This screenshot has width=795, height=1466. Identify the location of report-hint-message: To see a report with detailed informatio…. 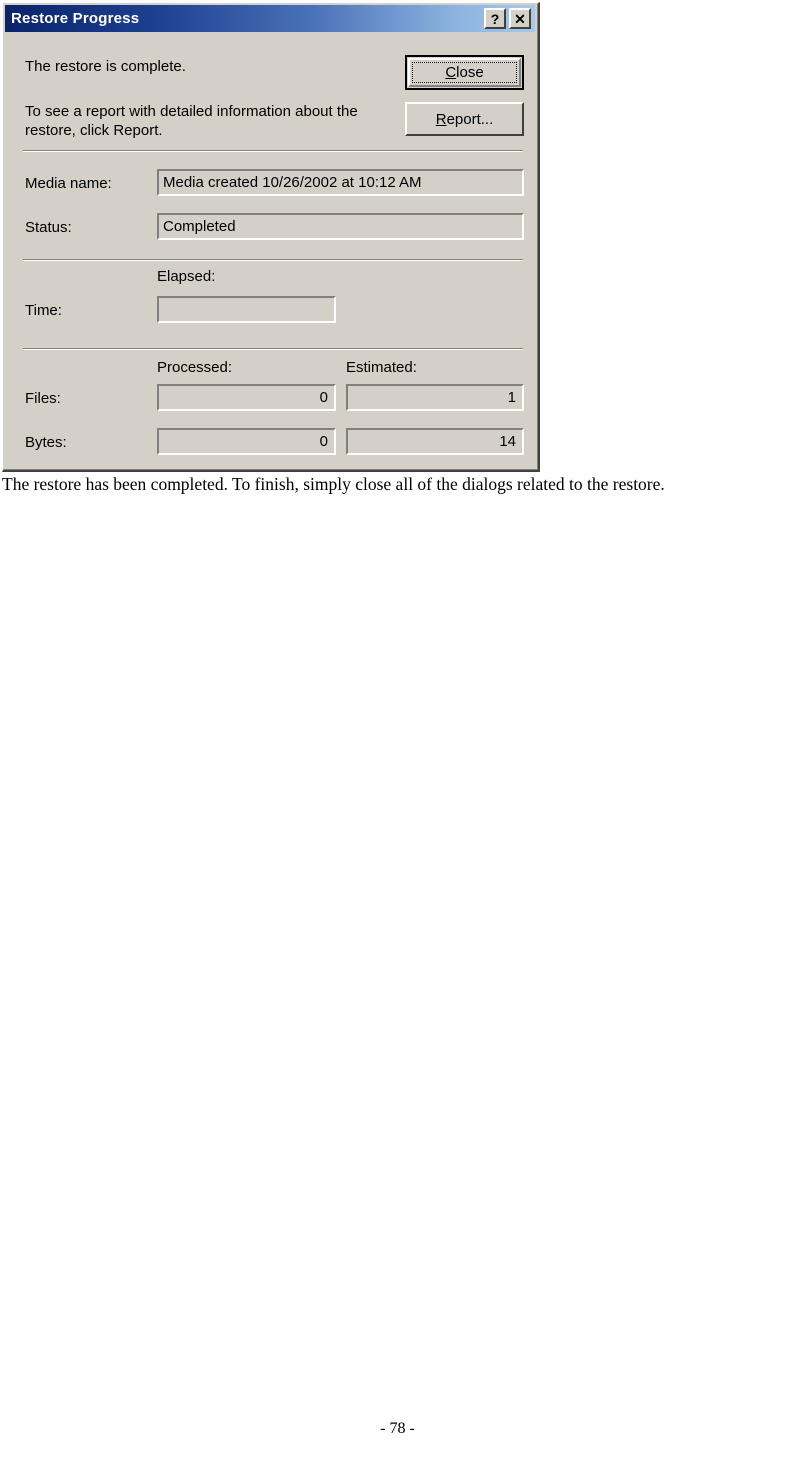
(191, 121).